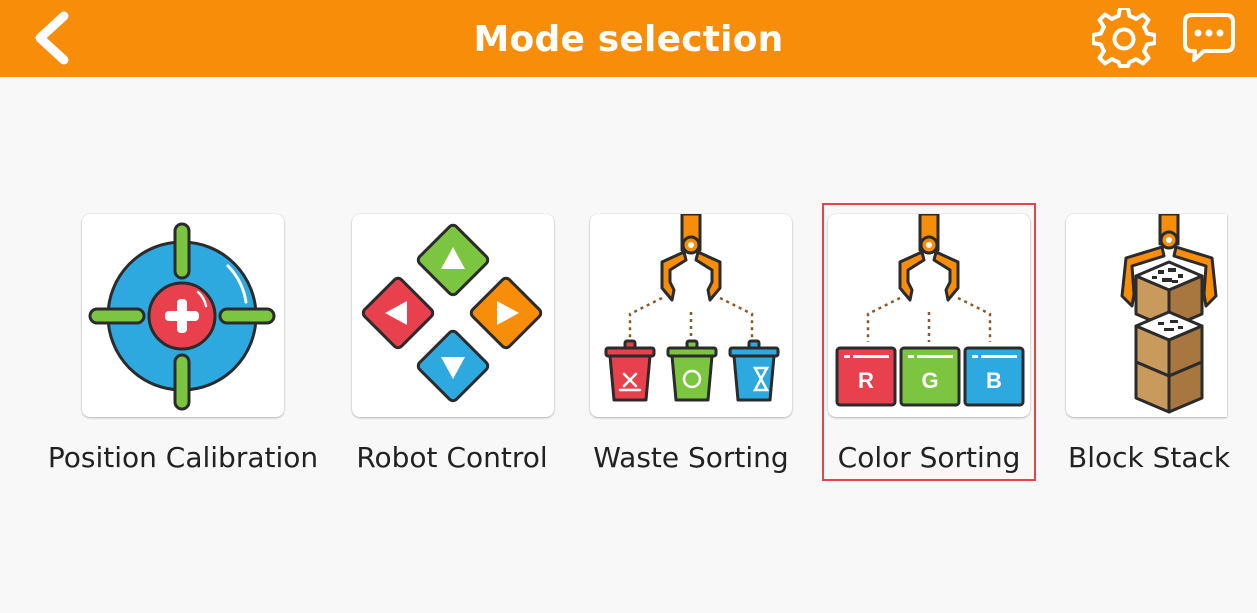 This screenshot has width=1257, height=613. Describe the element at coordinates (452, 458) in the screenshot. I see `mode-label-robot-control: Robot Control` at that location.